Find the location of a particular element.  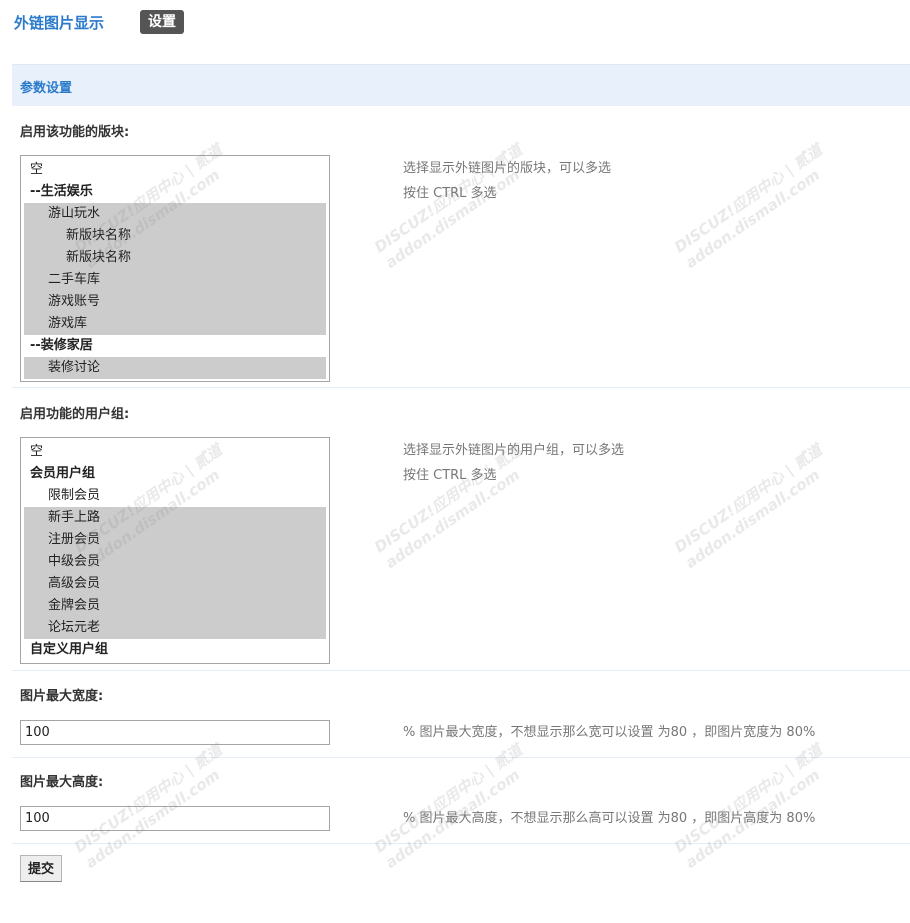

list-option: 游戏库 is located at coordinates (175, 324).